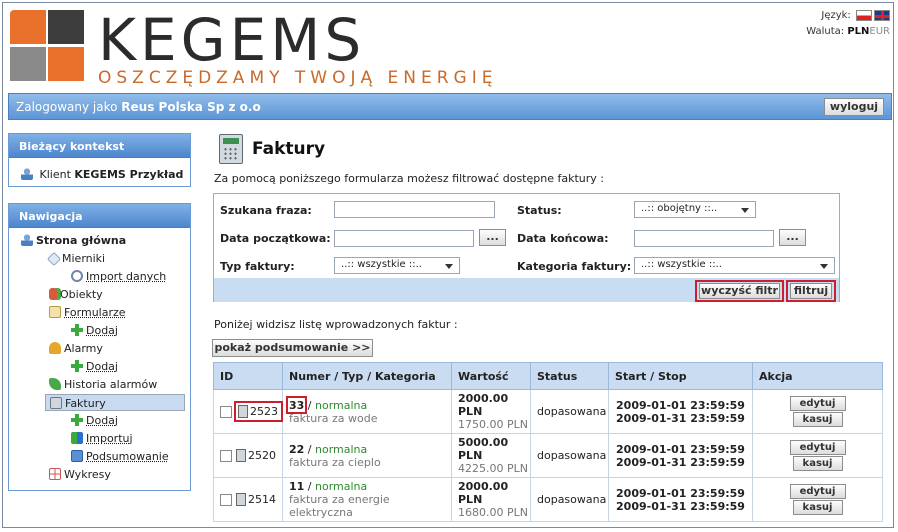 This screenshot has height=532, width=898. Describe the element at coordinates (262, 455) in the screenshot. I see `row-id: 2520` at that location.